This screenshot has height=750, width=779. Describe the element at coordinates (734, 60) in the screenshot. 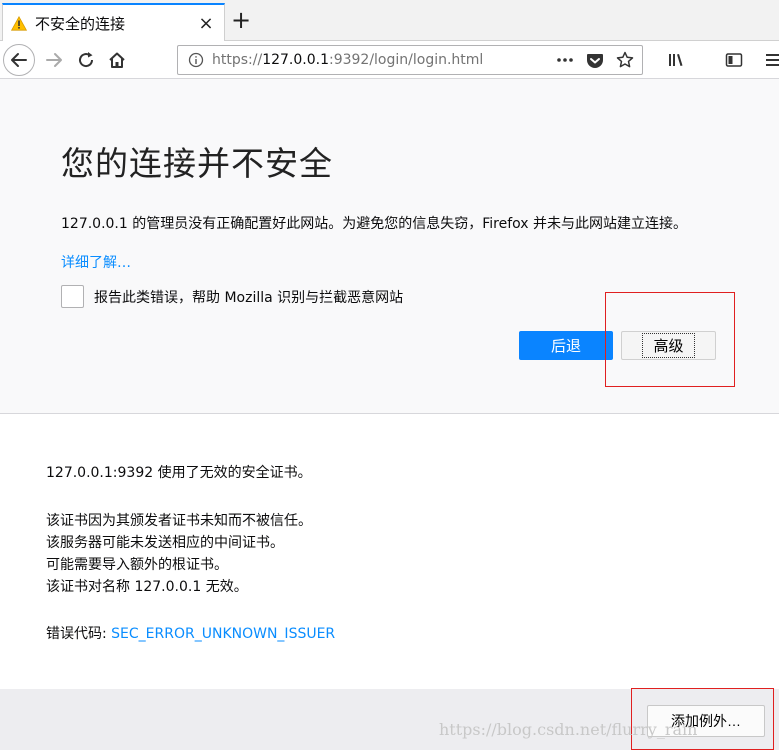

I see `sidebar-icon` at that location.